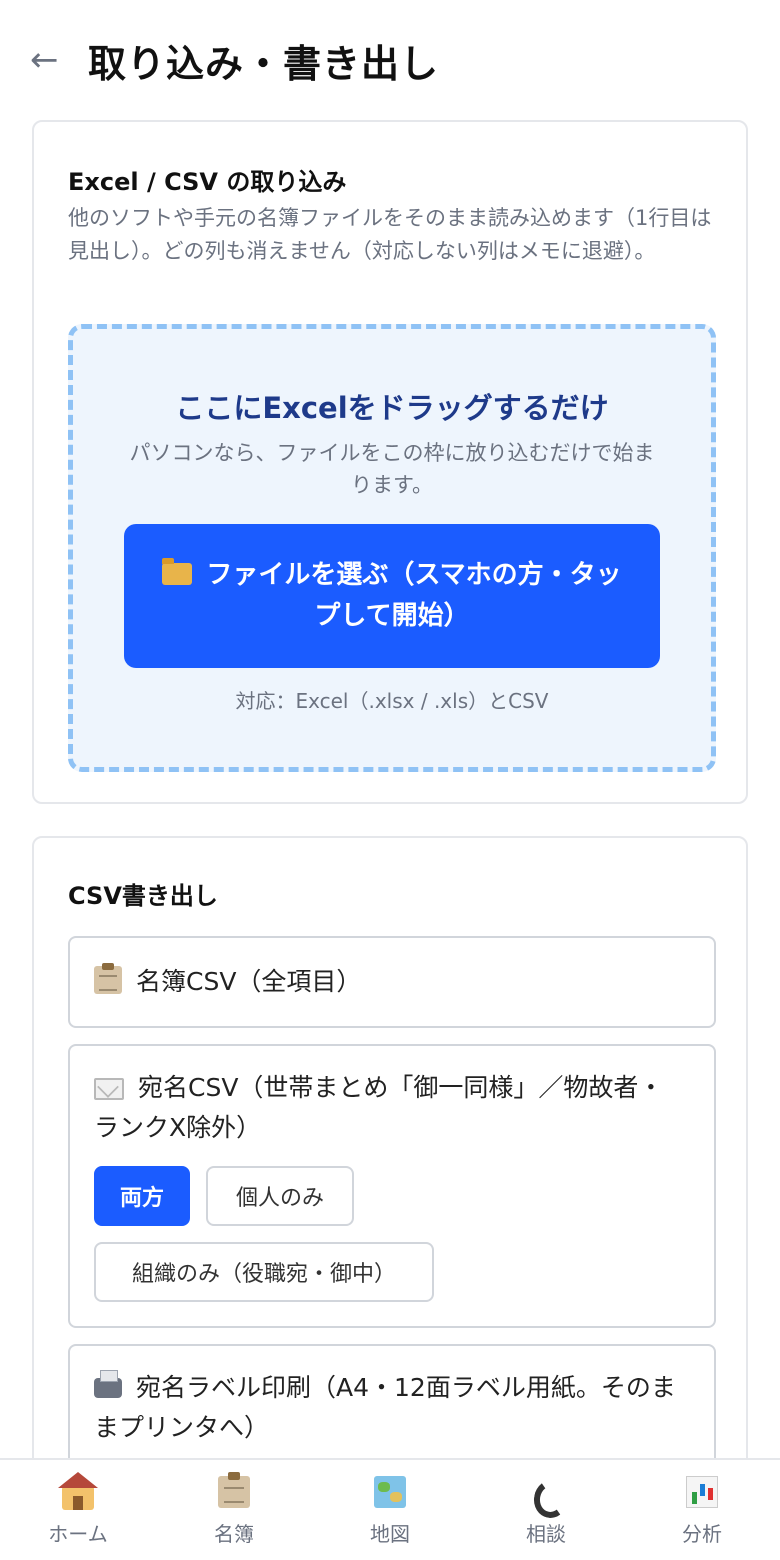 The width and height of the screenshot is (780, 1560). I want to click on bottom-nav: ホーム 名簿 地図 相談 分析, so click(390, 1509).